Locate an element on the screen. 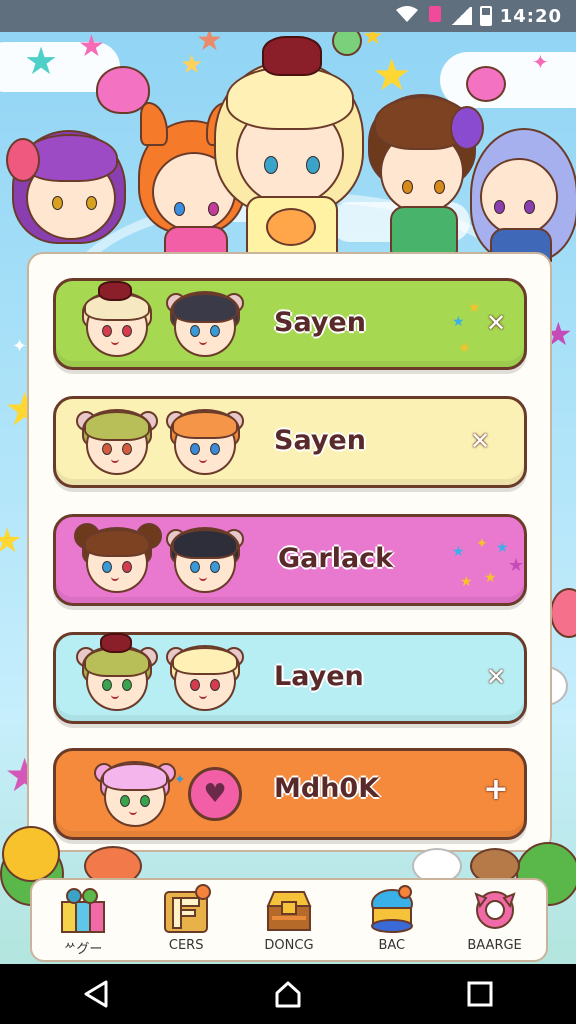 This screenshot has width=576, height=1024. status-bar: 14:20 is located at coordinates (288, 16).